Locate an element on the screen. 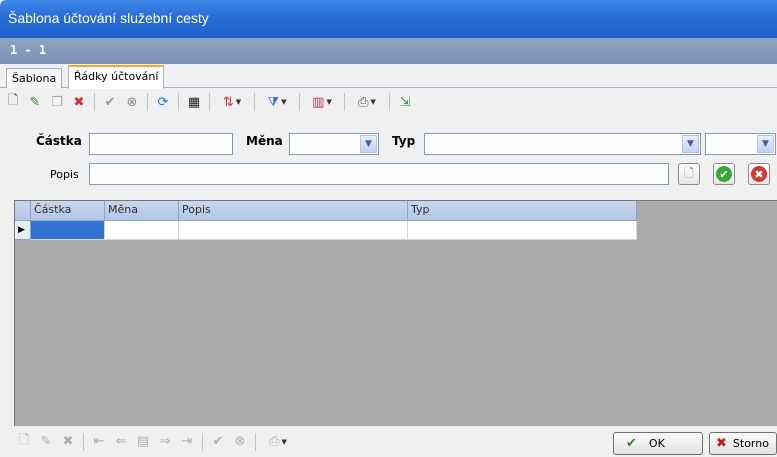  record-counter: 1 - 1 is located at coordinates (388, 51).